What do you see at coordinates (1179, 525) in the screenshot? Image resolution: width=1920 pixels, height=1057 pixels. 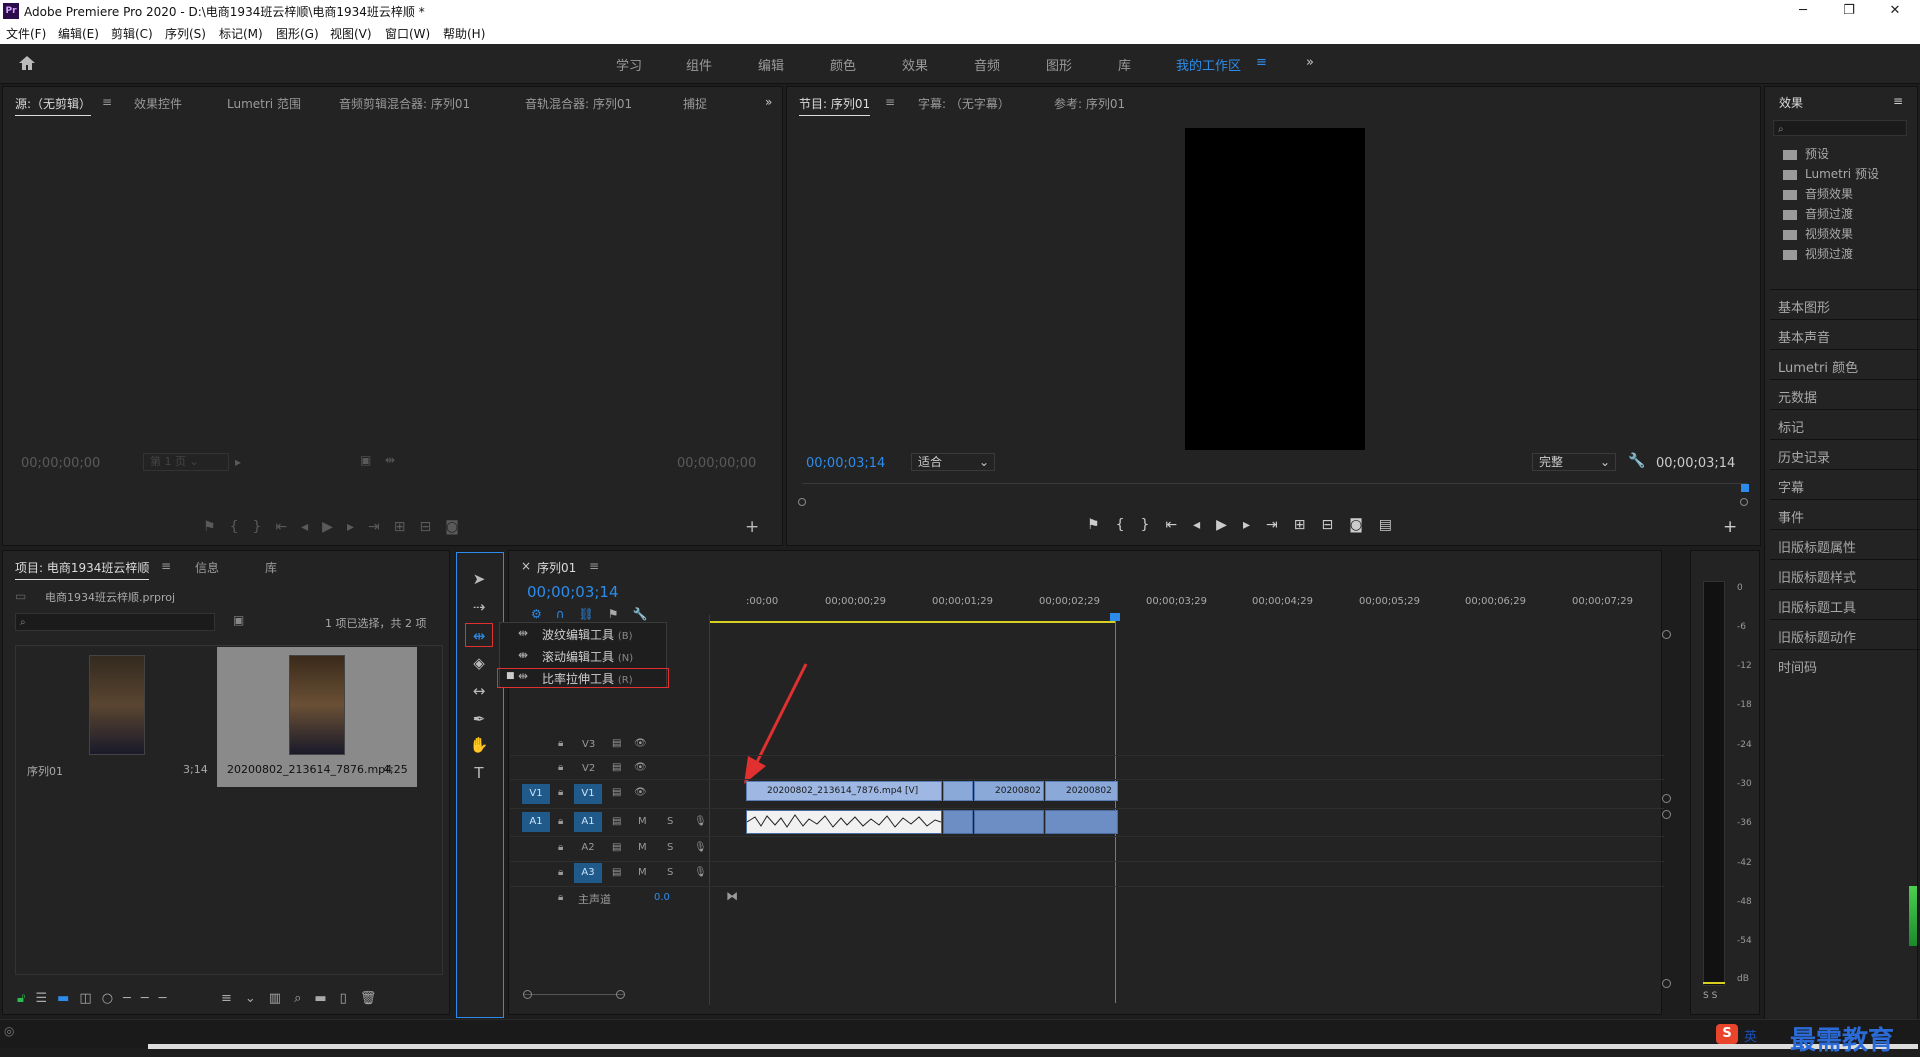 I see `go-to-in-icon: ⇤` at bounding box center [1179, 525].